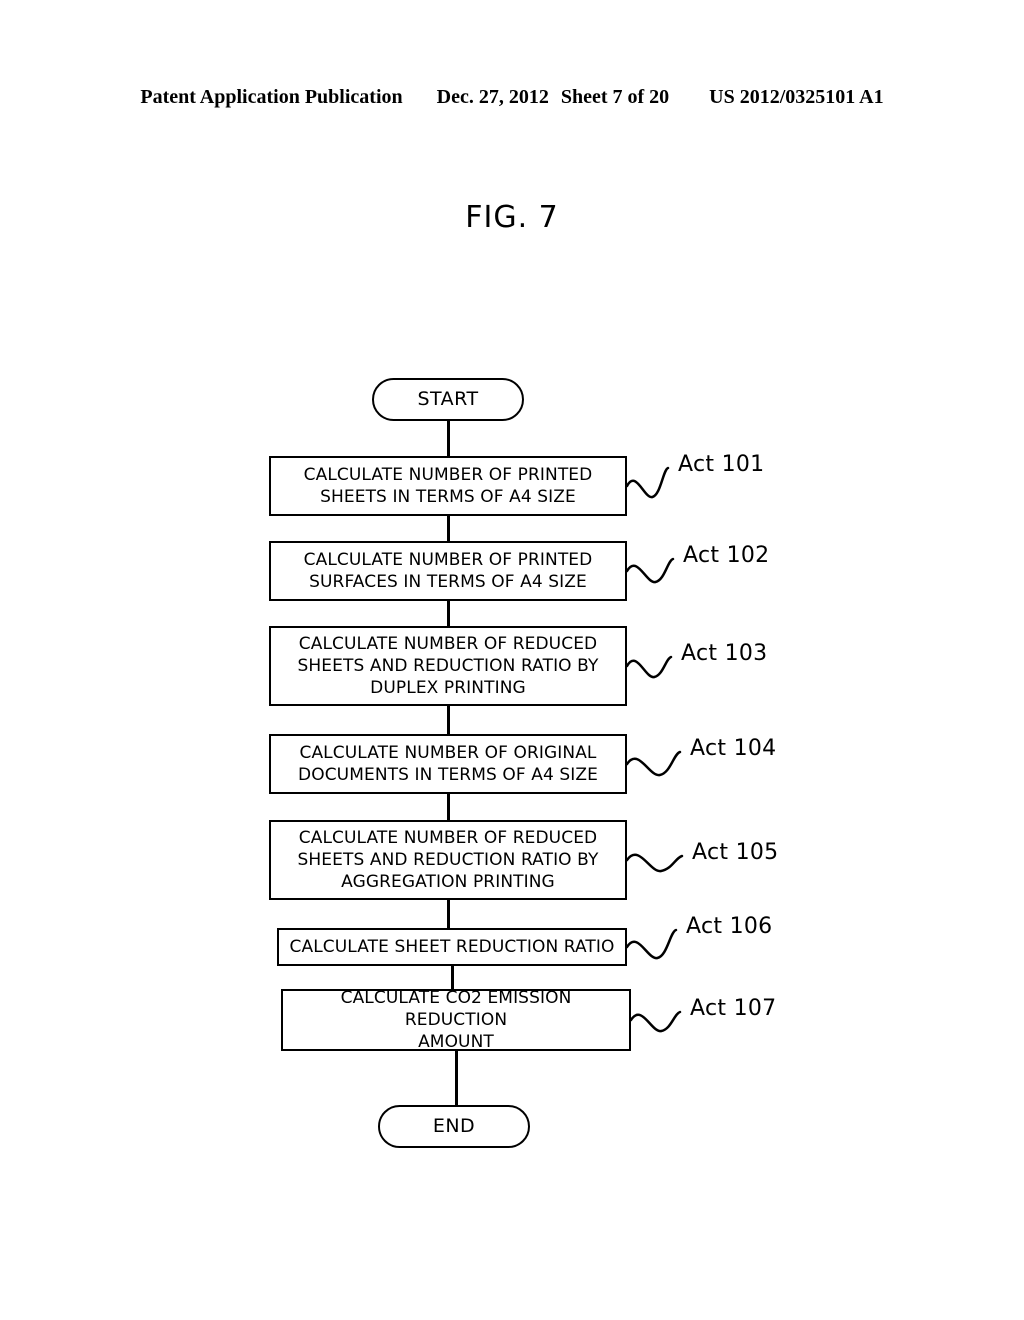 The image size is (1024, 1320). What do you see at coordinates (448, 720) in the screenshot?
I see `flow-connector-act103-to-act104` at bounding box center [448, 720].